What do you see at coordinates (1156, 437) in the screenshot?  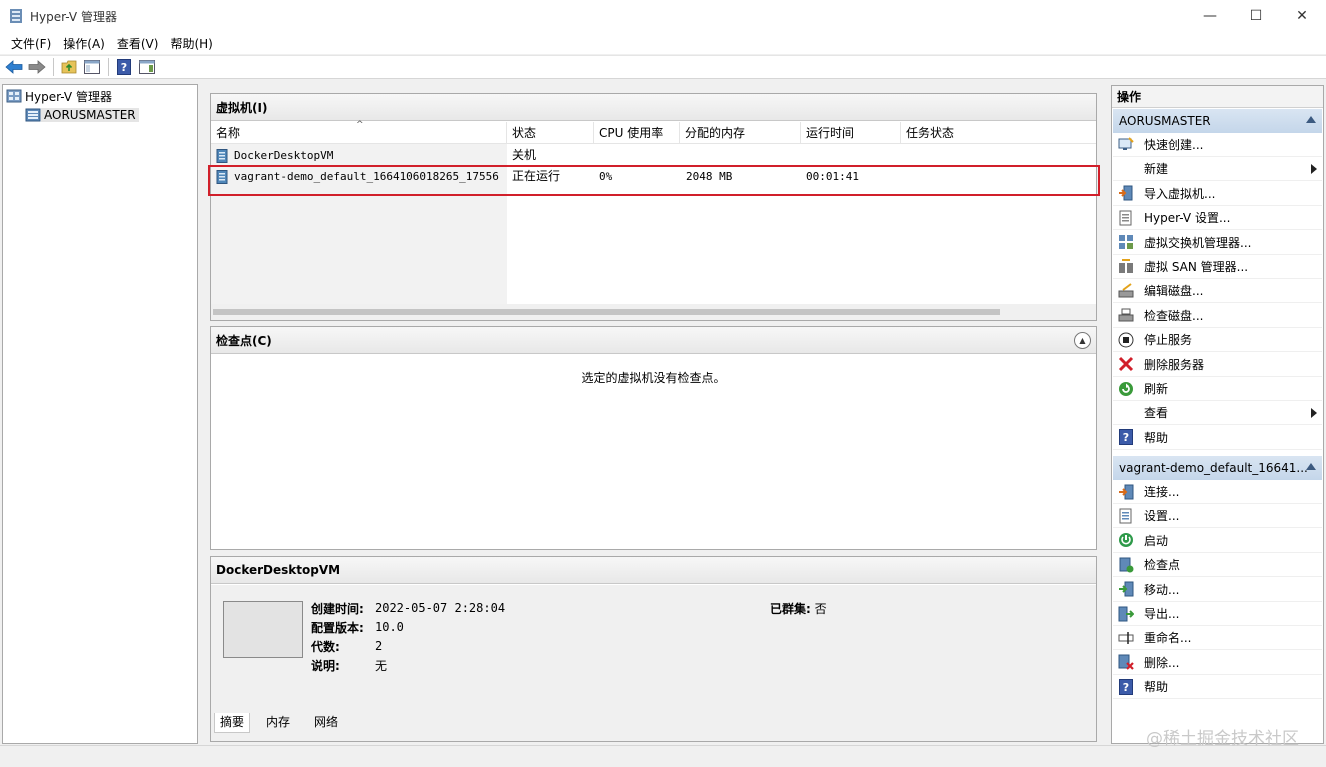 I see `action-item-label: 帮助` at bounding box center [1156, 437].